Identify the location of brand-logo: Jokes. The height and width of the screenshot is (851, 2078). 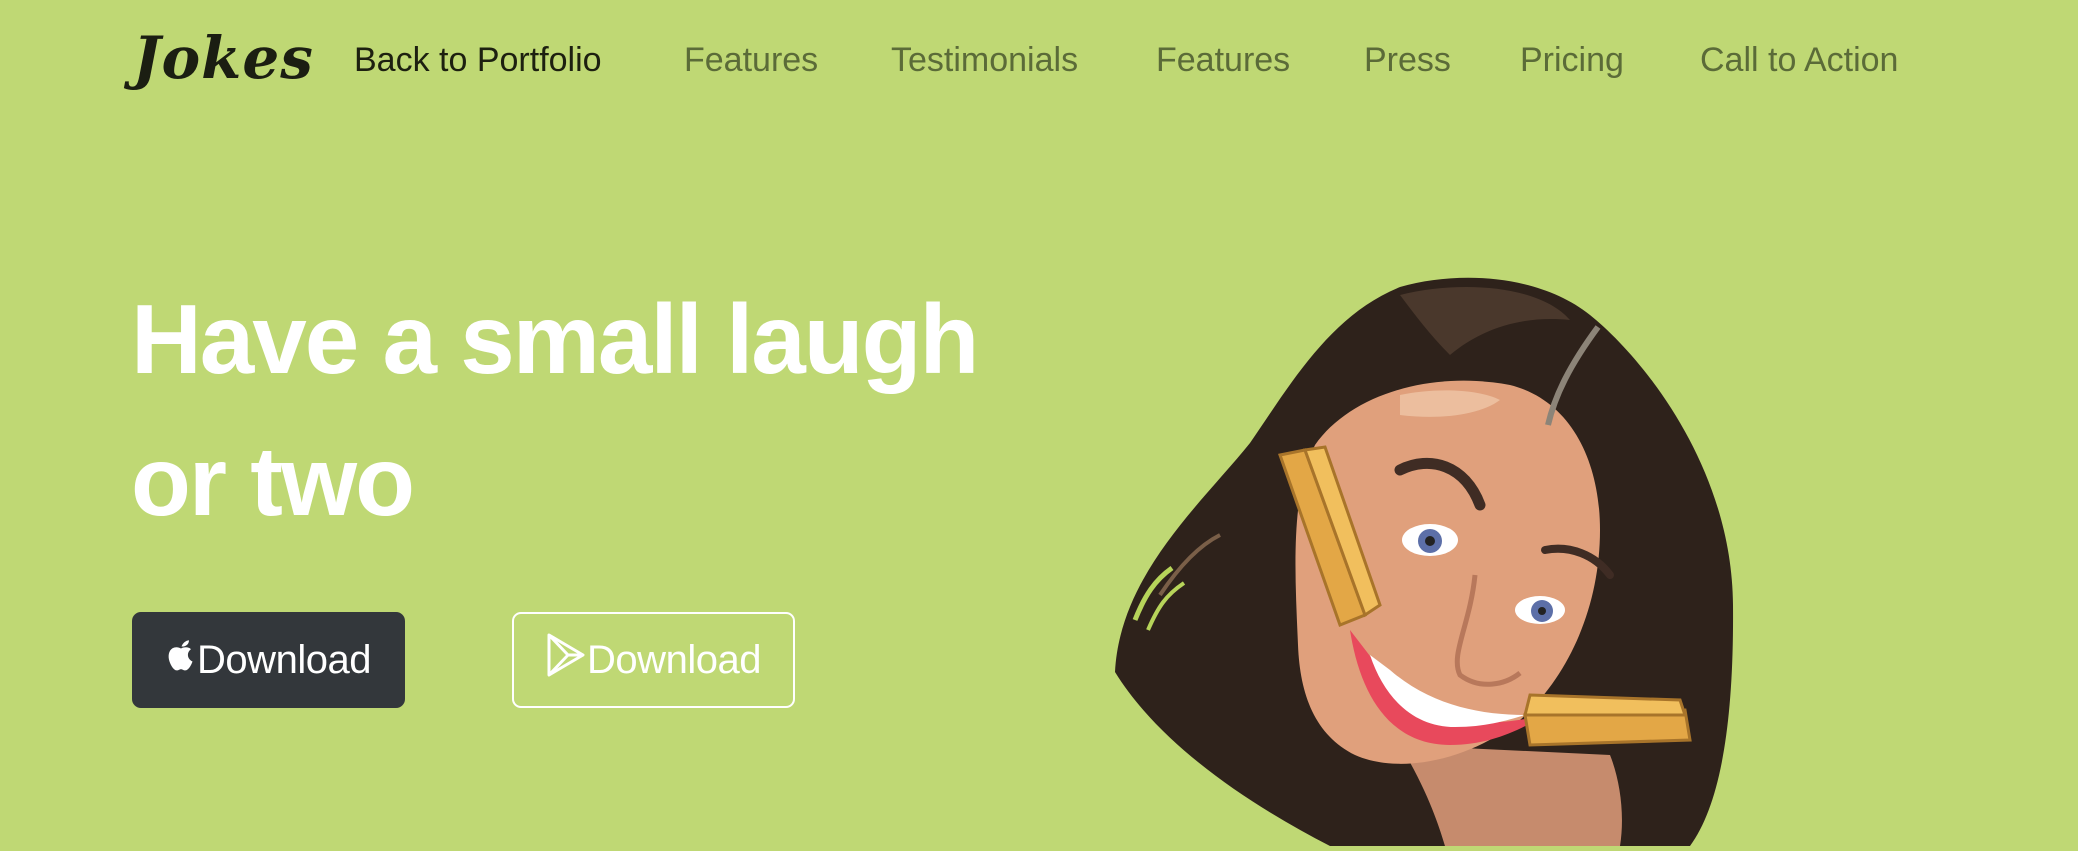
(223, 58).